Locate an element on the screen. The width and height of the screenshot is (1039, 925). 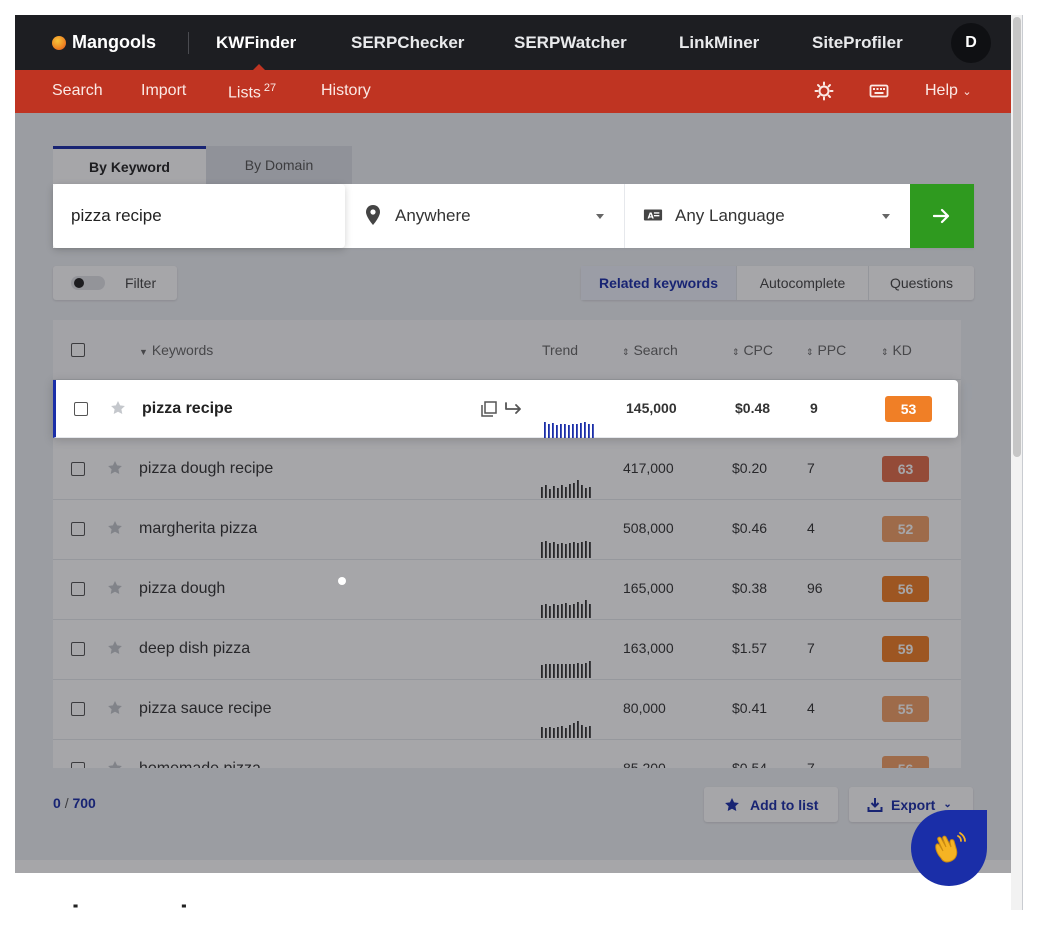
keyword-cell: pizza dough is located at coordinates (182, 589).